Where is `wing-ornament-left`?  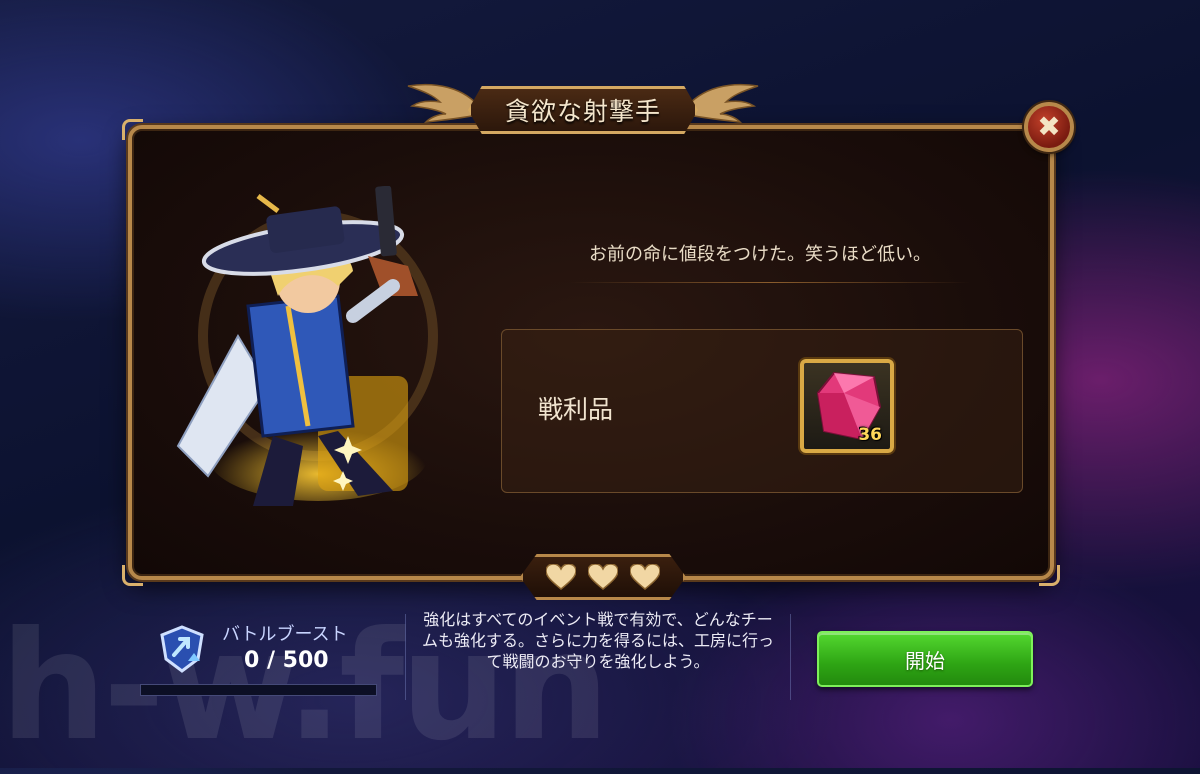
wing-ornament-left is located at coordinates (445, 103).